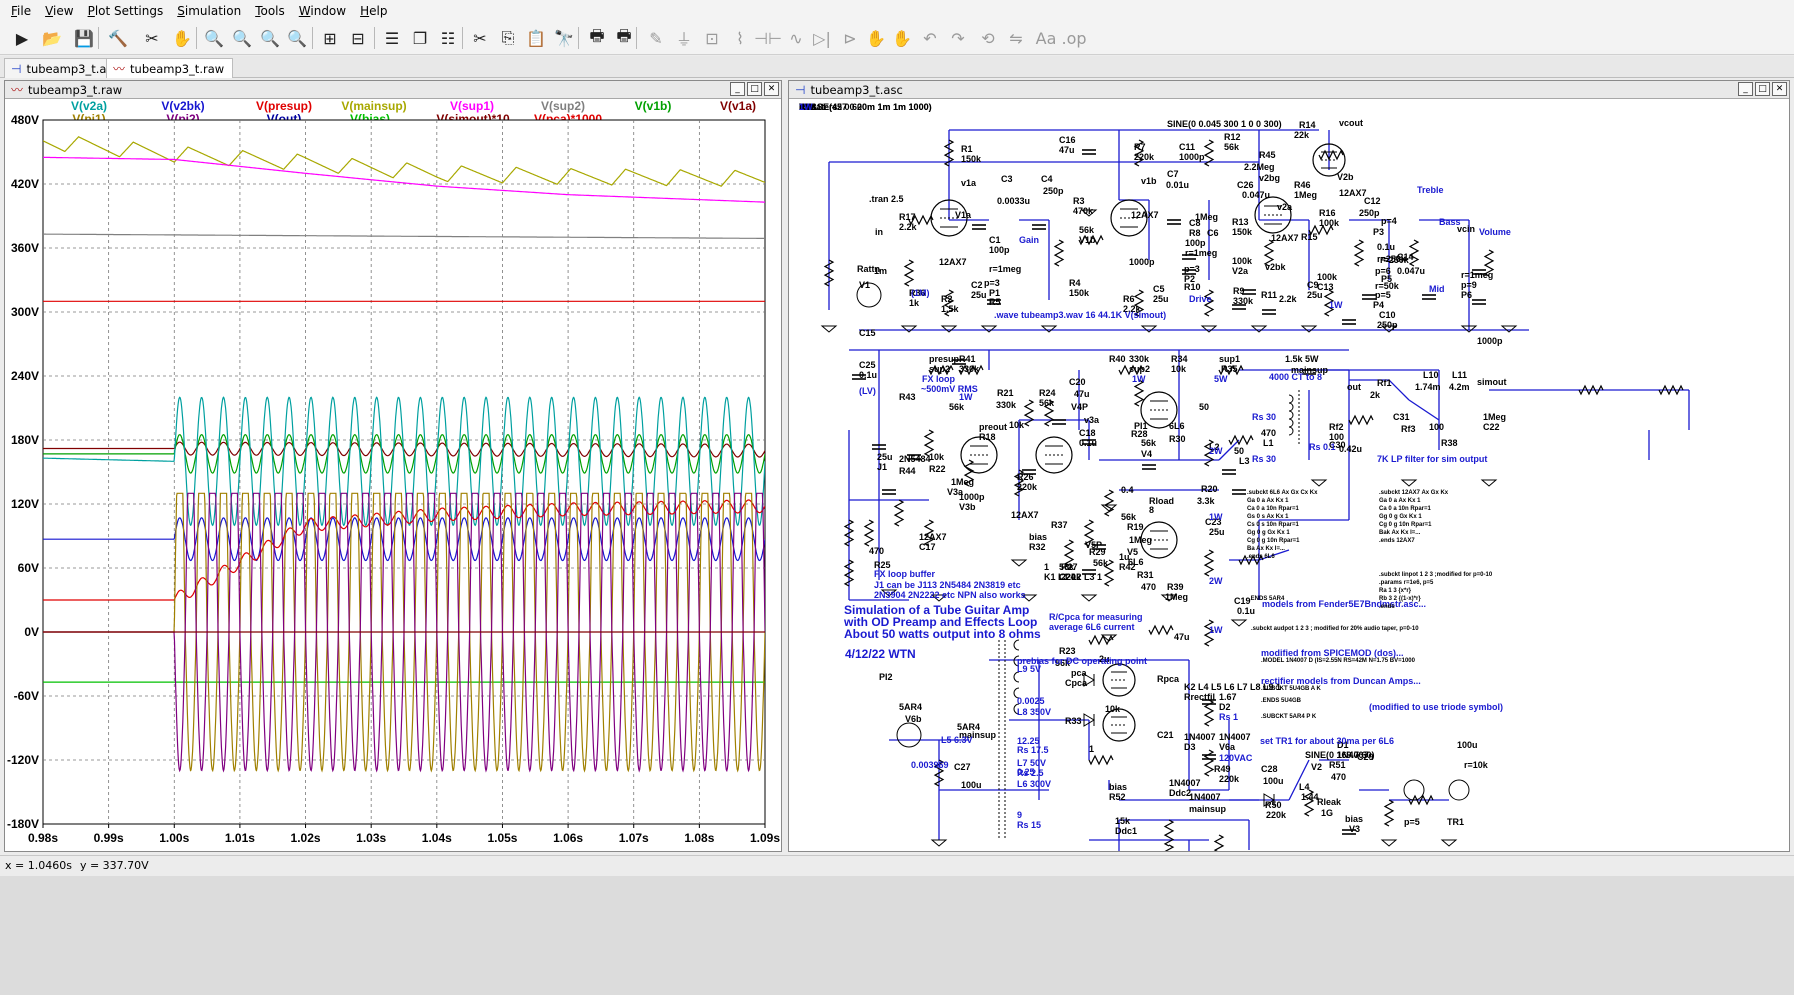 The image size is (1794, 995). What do you see at coordinates (1179, 359) in the screenshot?
I see `schematic-label: R34` at bounding box center [1179, 359].